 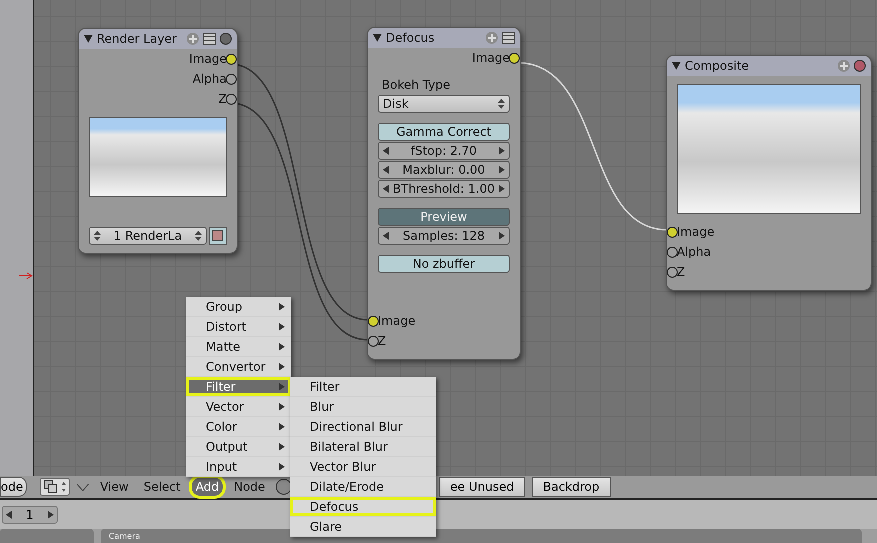 What do you see at coordinates (363, 427) in the screenshot?
I see `menu-item: Directional Blur` at bounding box center [363, 427].